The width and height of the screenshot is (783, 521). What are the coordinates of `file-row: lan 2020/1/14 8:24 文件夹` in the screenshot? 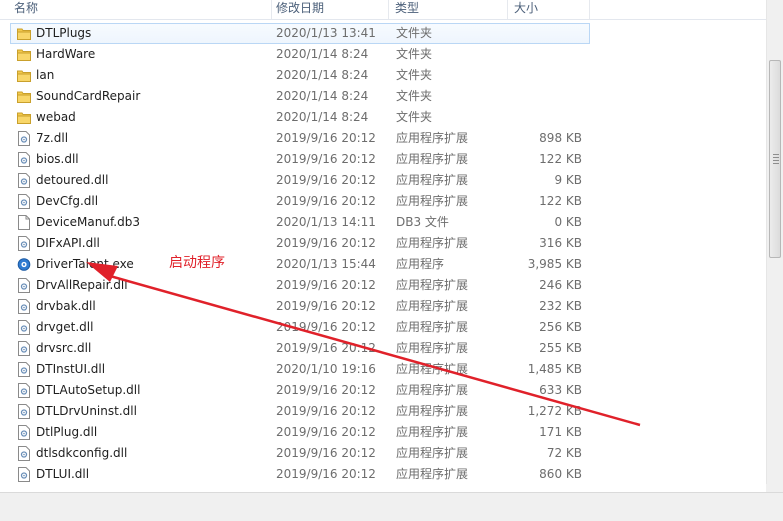 It's located at (300, 75).